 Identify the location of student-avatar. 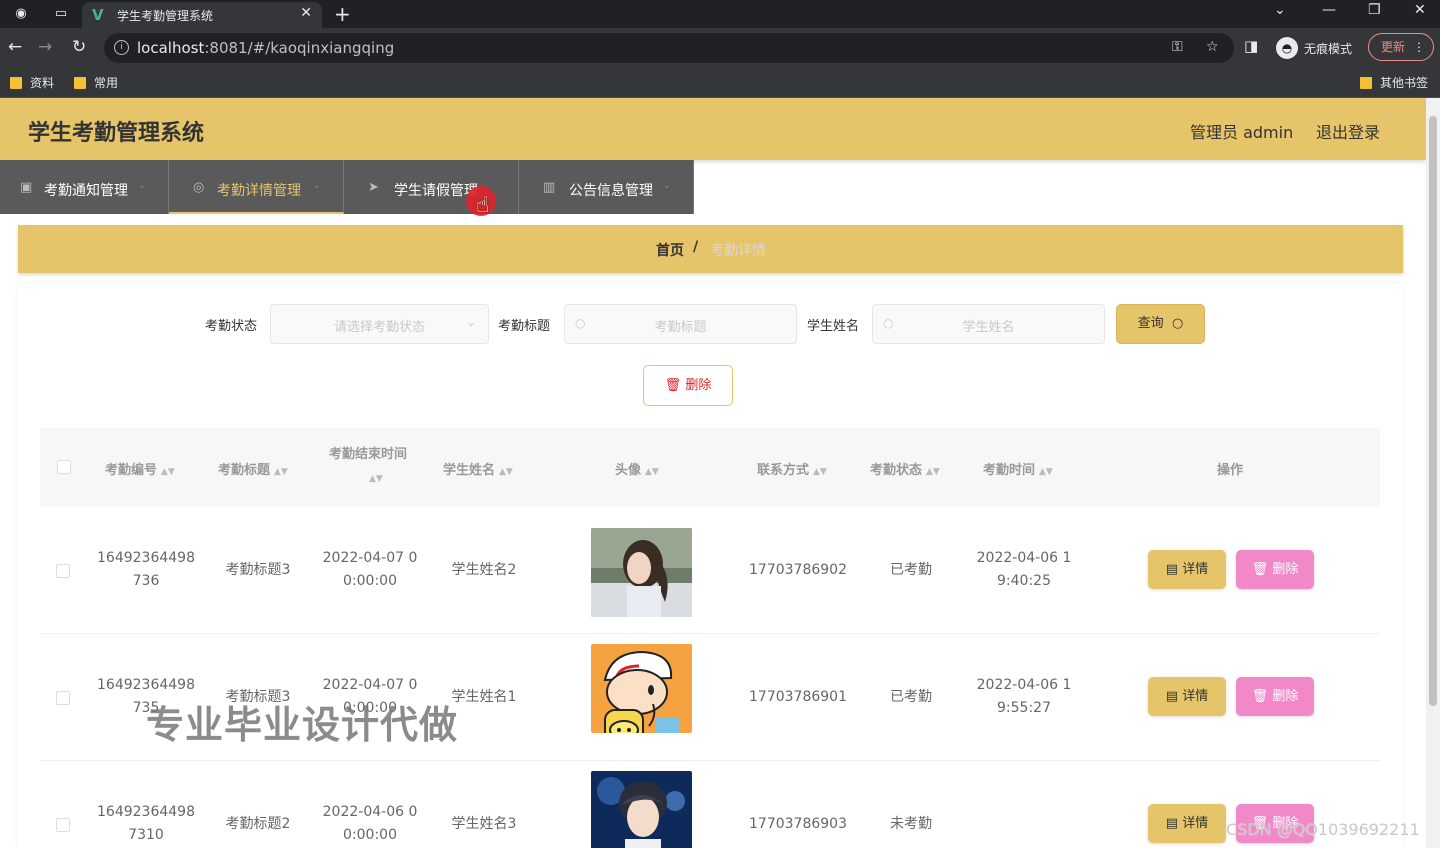
(641, 688).